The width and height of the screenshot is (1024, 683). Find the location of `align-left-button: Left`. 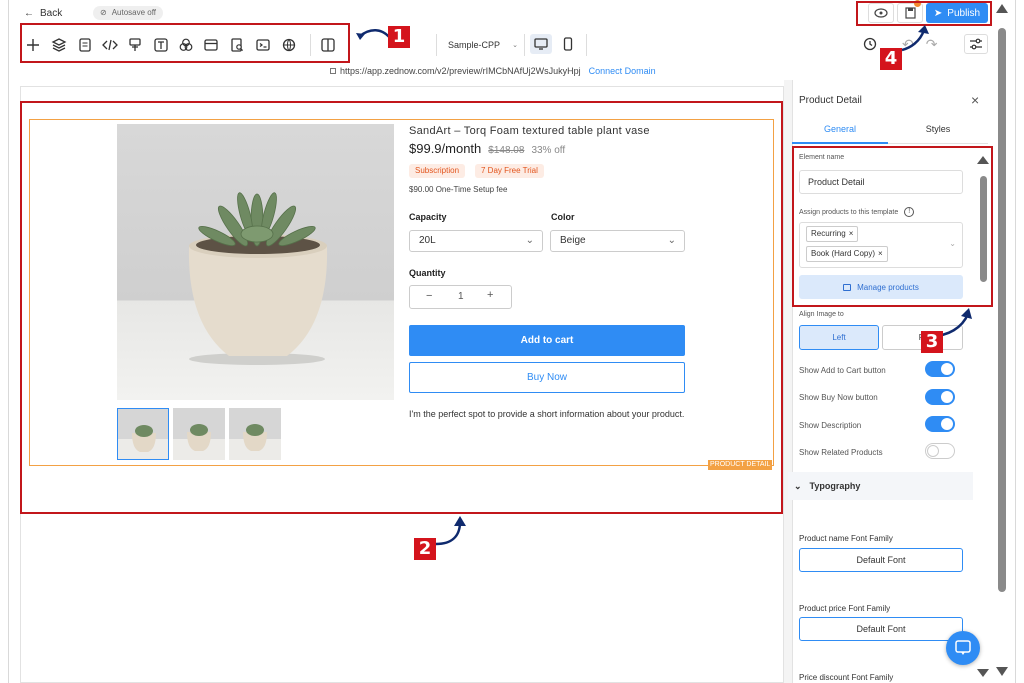

align-left-button: Left is located at coordinates (839, 337).